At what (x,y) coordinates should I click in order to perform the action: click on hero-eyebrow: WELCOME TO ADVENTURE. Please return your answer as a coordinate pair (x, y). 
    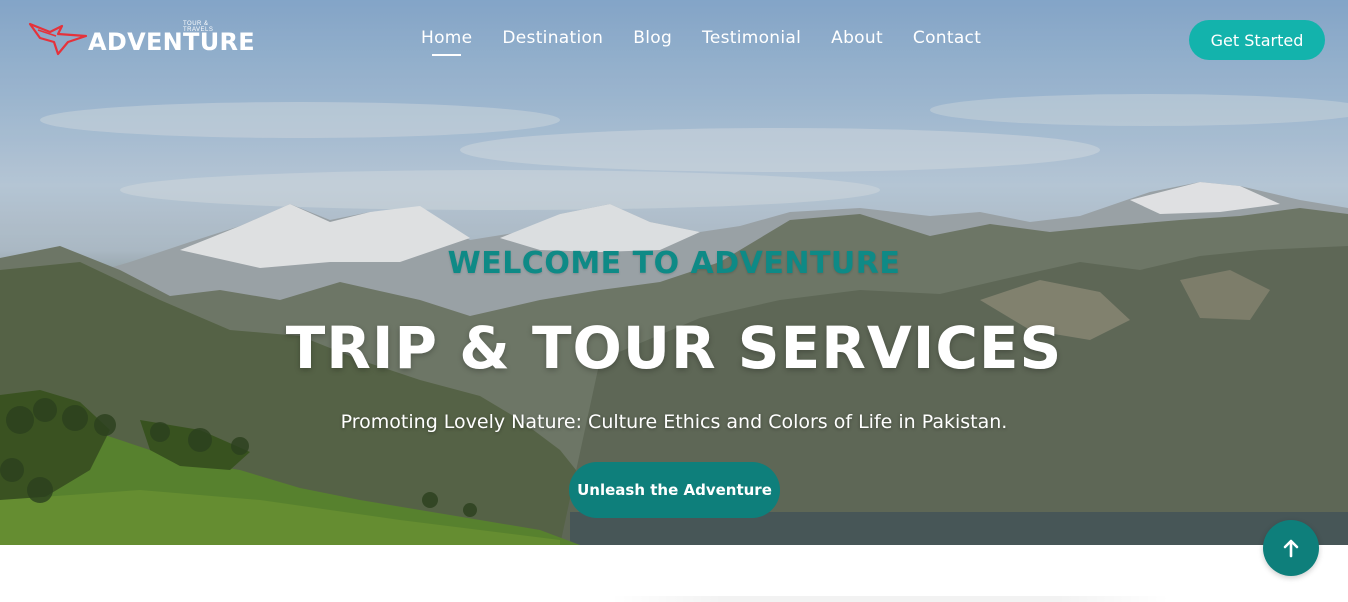
    Looking at the image, I should click on (674, 263).